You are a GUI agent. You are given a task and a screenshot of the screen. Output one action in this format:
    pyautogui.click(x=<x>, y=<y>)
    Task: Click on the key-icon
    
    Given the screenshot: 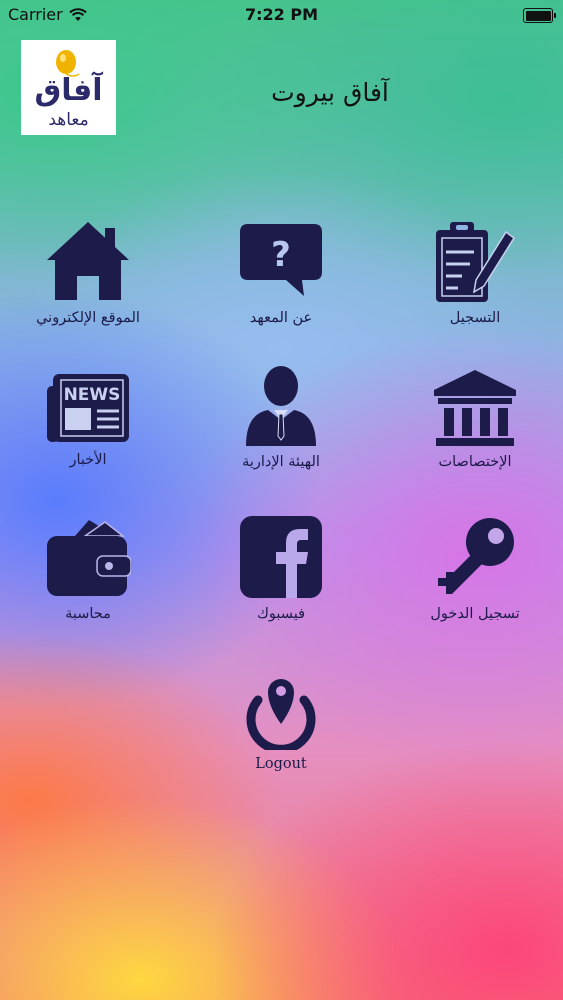 What is the action you would take?
    pyautogui.click(x=476, y=556)
    